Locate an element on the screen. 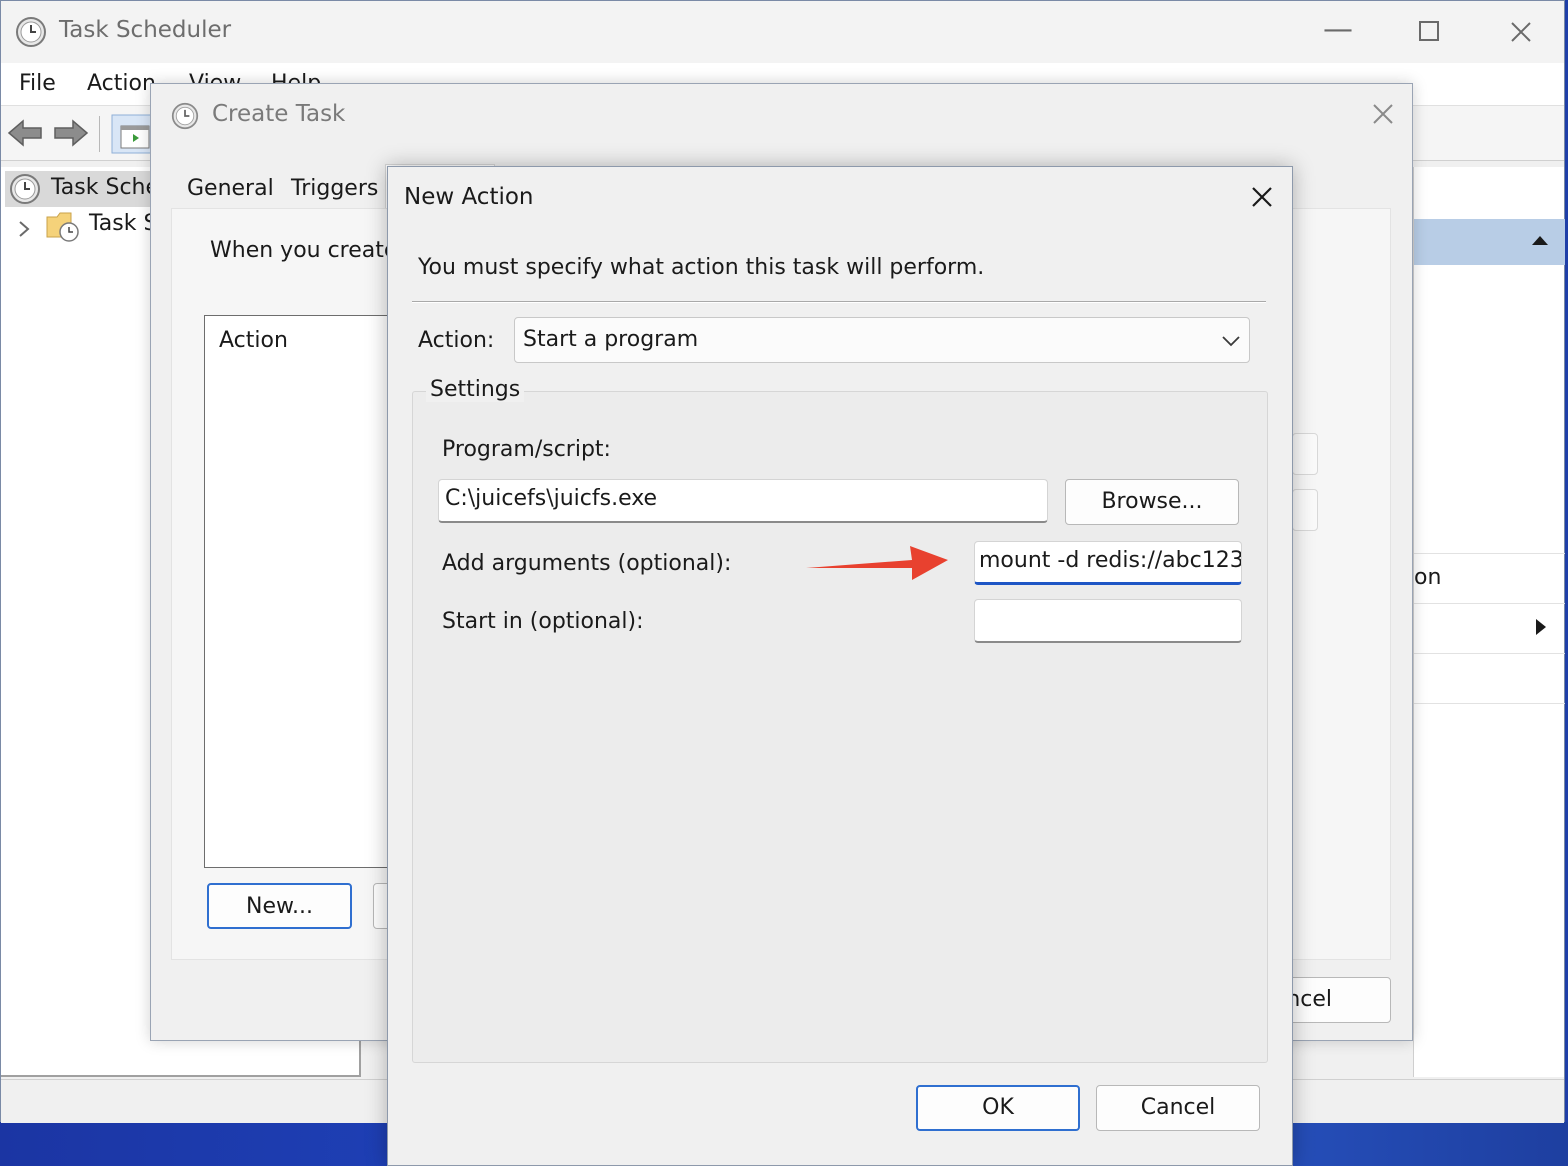 This screenshot has width=1568, height=1166. cancel-button: Cancel is located at coordinates (1178, 1108).